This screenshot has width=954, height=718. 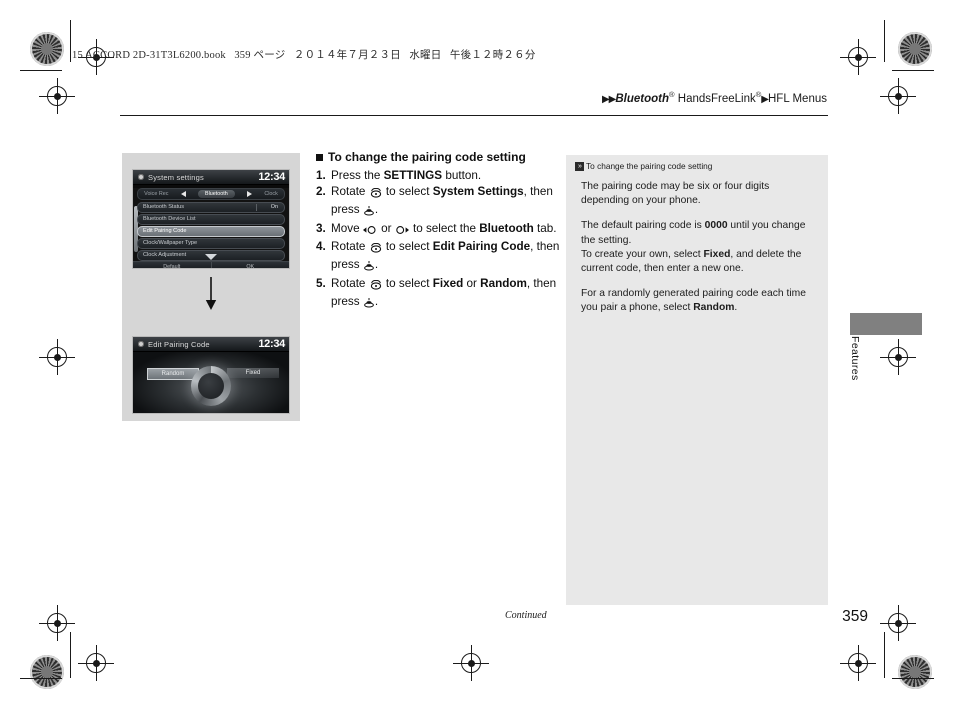 What do you see at coordinates (70, 41) in the screenshot?
I see `trim-line-top-left-v` at bounding box center [70, 41].